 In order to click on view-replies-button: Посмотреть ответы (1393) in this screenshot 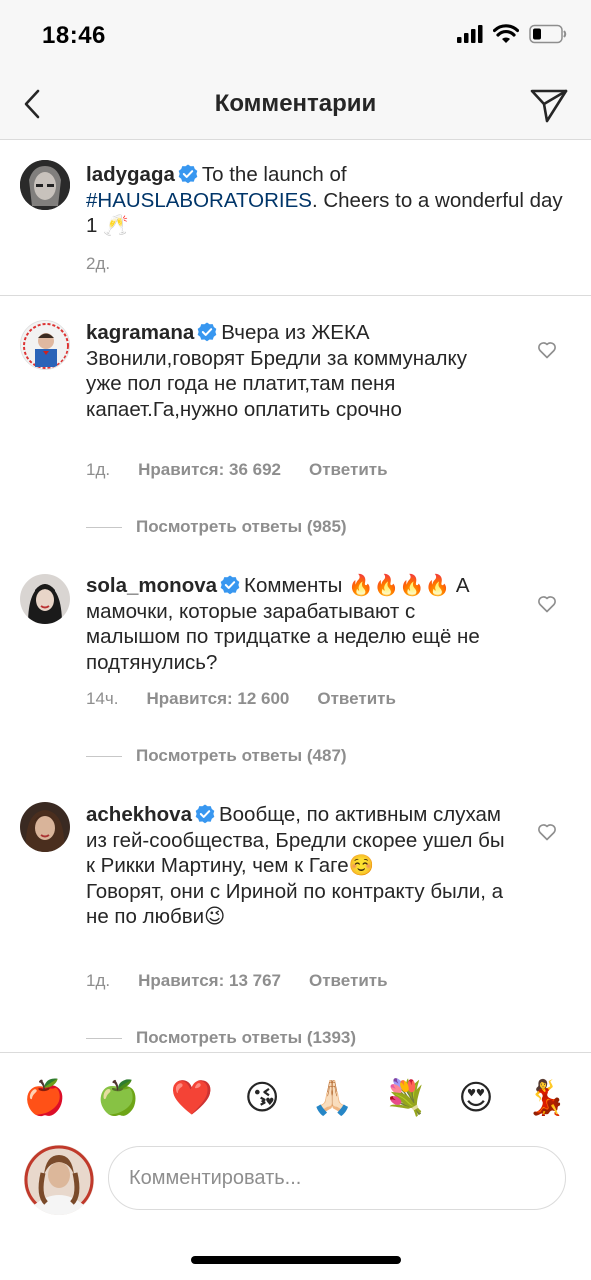, I will do `click(221, 1038)`.